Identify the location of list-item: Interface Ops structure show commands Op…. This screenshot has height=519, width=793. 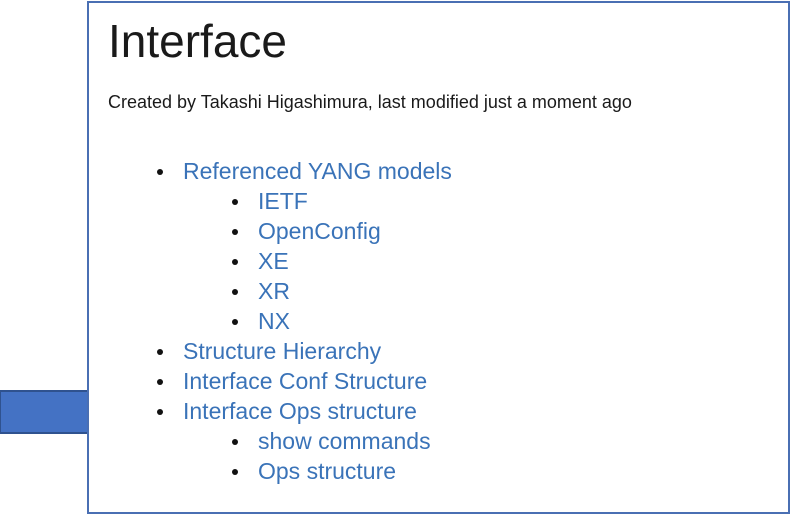
(304, 441).